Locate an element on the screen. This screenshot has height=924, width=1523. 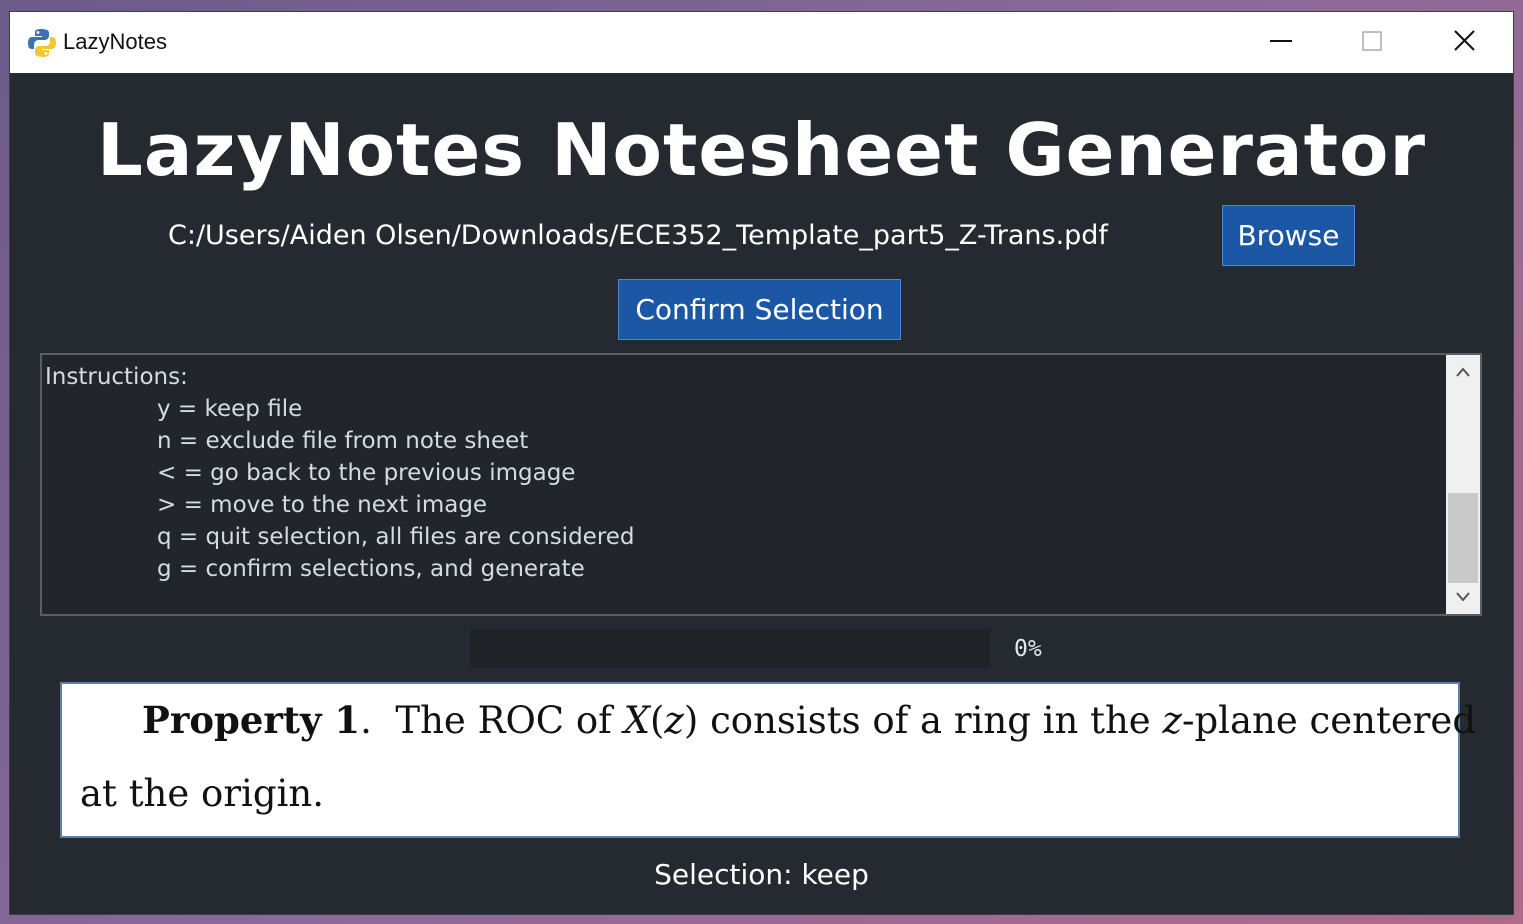
instruction-item: g = confirm selections, and generate is located at coordinates (371, 569).